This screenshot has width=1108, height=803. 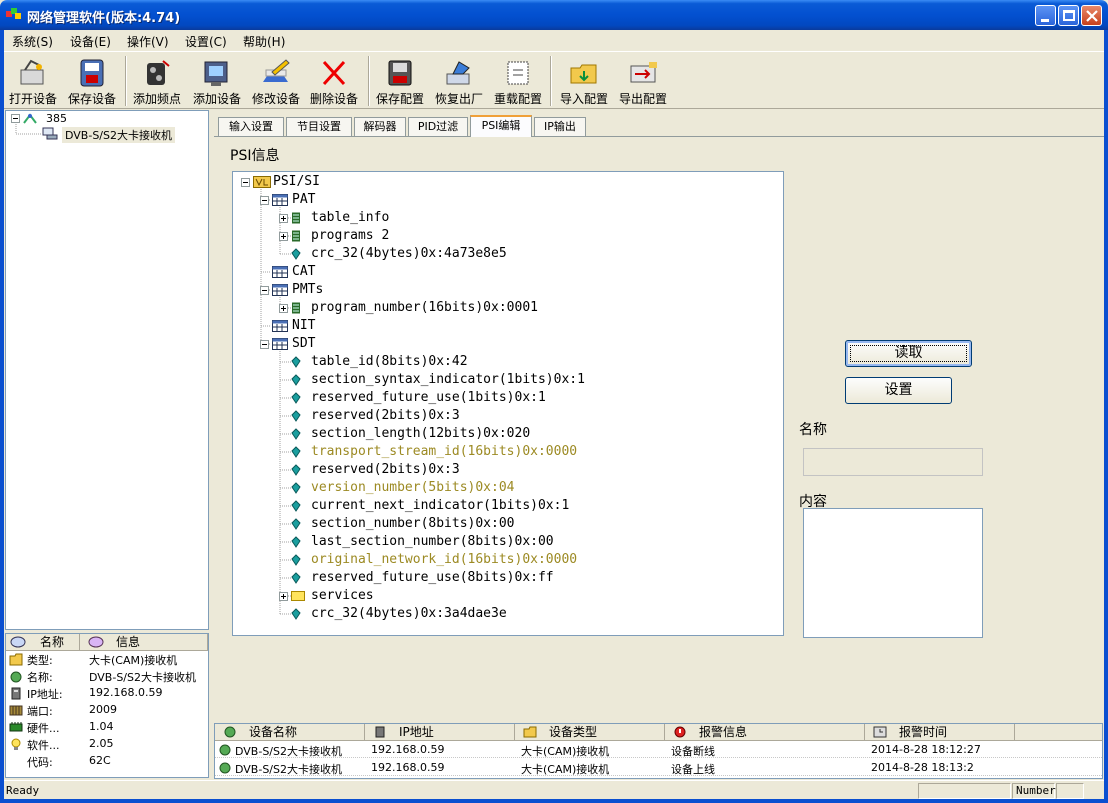 What do you see at coordinates (296, 181) in the screenshot?
I see `psi-node-label: PSI/SI` at bounding box center [296, 181].